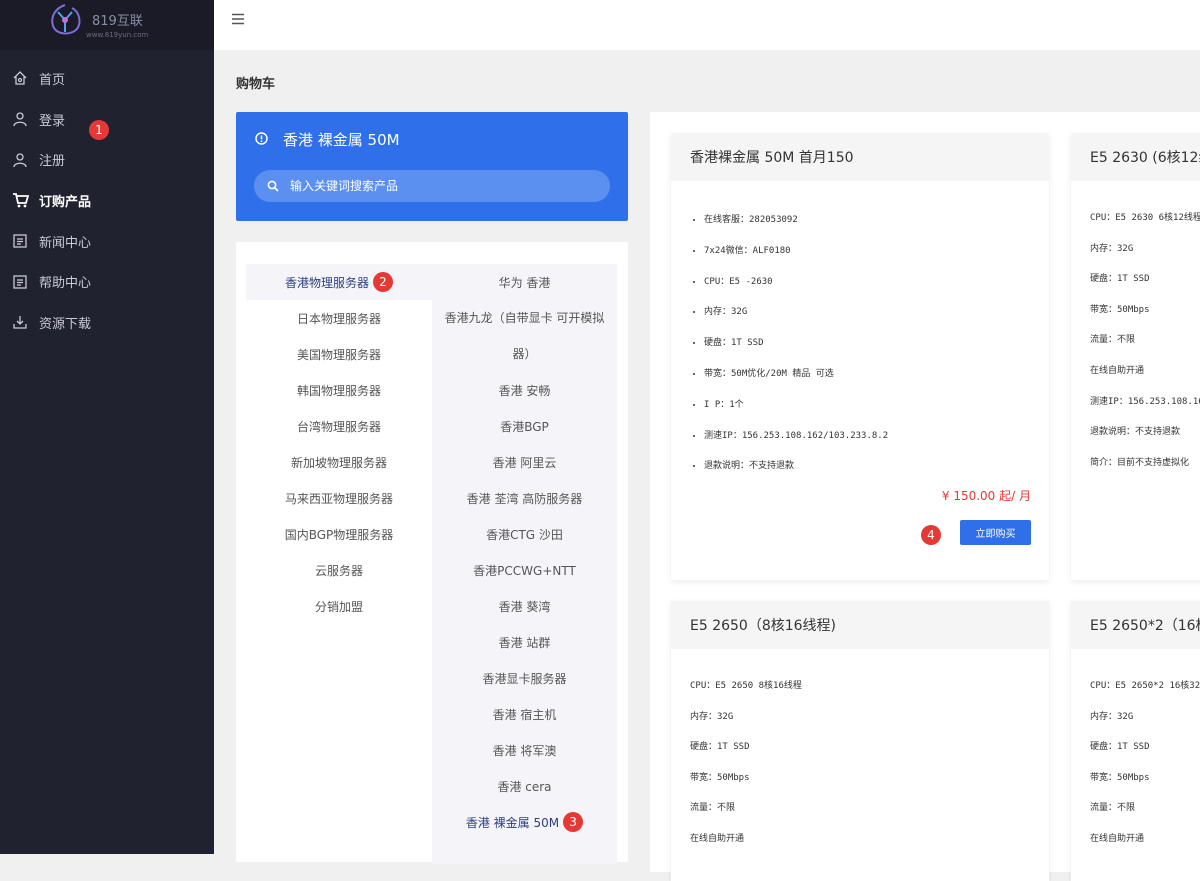  I want to click on subcategory-item: 香港 将军澳, so click(524, 750).